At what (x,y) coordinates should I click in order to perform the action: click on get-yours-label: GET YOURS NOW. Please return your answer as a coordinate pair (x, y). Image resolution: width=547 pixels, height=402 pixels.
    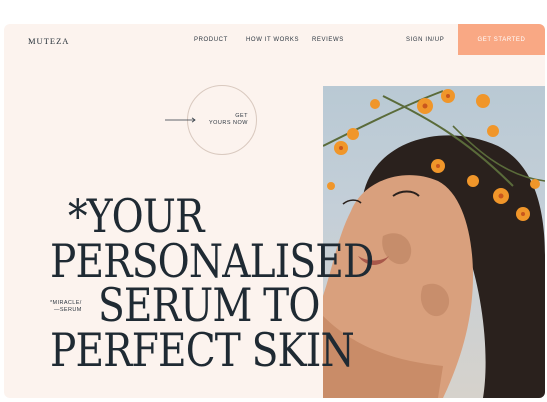
    Looking at the image, I should click on (227, 120).